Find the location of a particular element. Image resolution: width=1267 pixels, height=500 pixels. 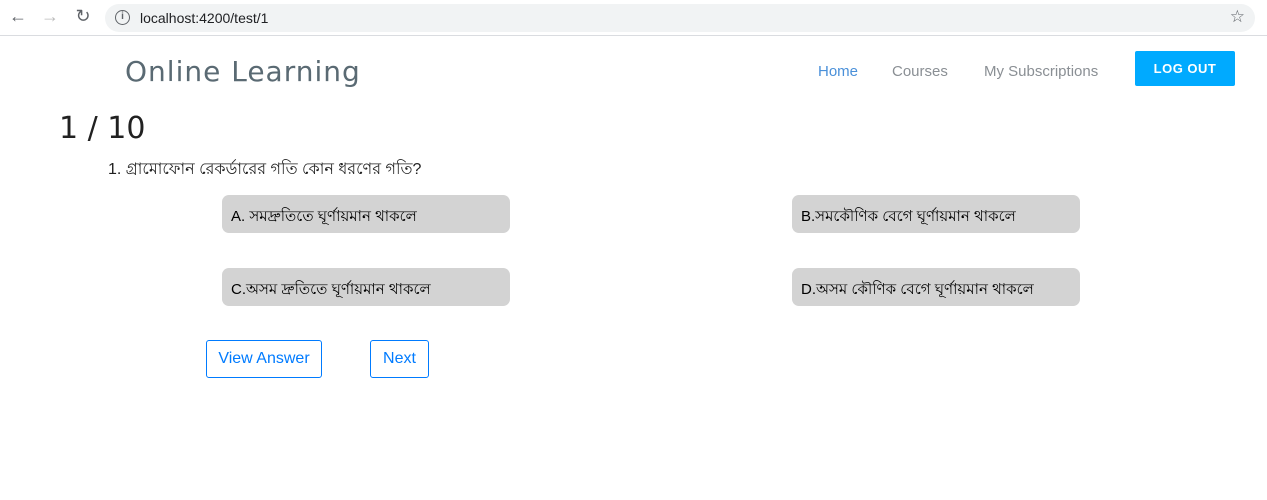

nav-courses: Courses is located at coordinates (920, 71).